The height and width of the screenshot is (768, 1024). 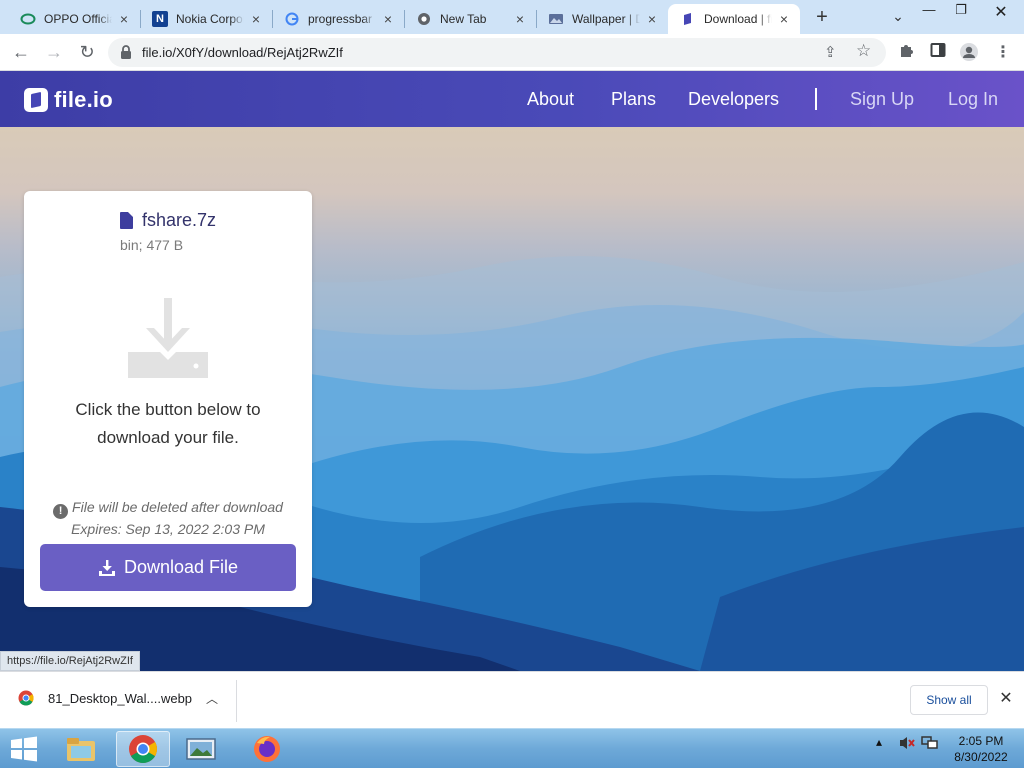 I want to click on tab-wallpaper: Wallpaper | Desktop ×, so click(x=602, y=19).